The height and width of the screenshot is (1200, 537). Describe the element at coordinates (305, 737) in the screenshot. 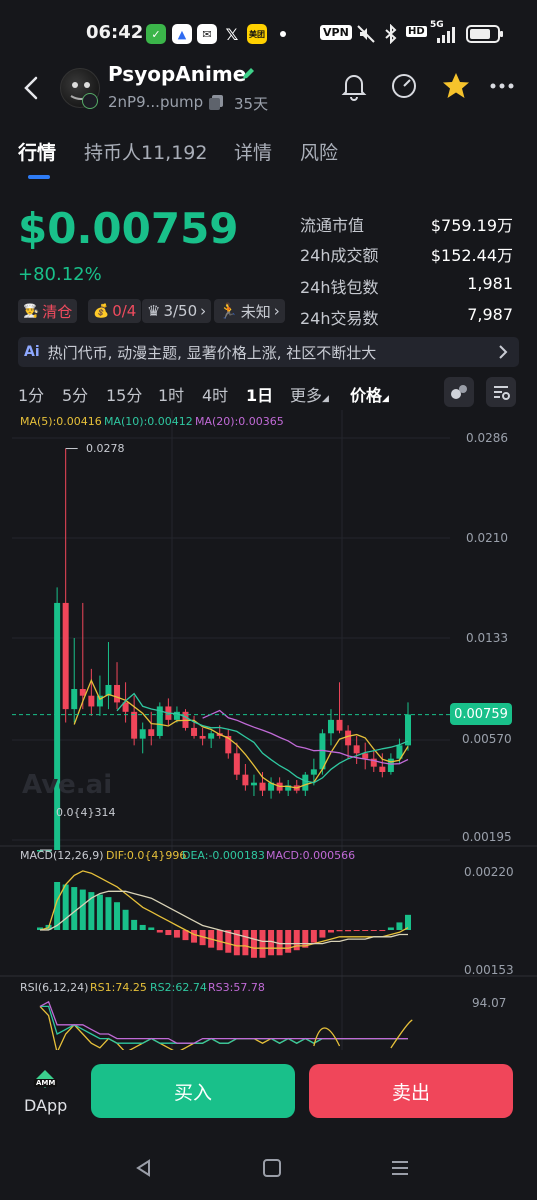

I see `ma20-line` at that location.